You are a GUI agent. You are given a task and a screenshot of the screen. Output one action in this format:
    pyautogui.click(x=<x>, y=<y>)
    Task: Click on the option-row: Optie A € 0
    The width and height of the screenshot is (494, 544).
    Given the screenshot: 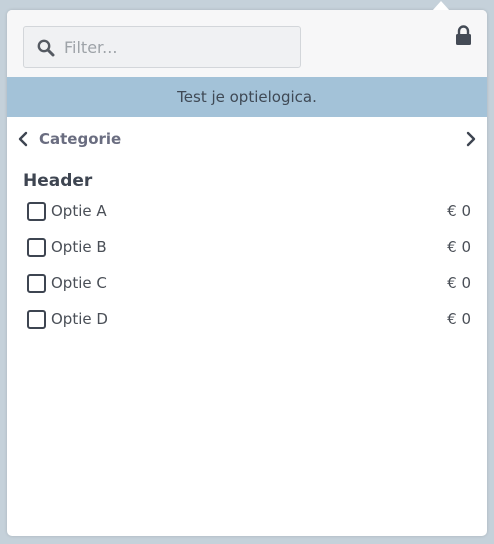 What is the action you would take?
    pyautogui.click(x=247, y=215)
    